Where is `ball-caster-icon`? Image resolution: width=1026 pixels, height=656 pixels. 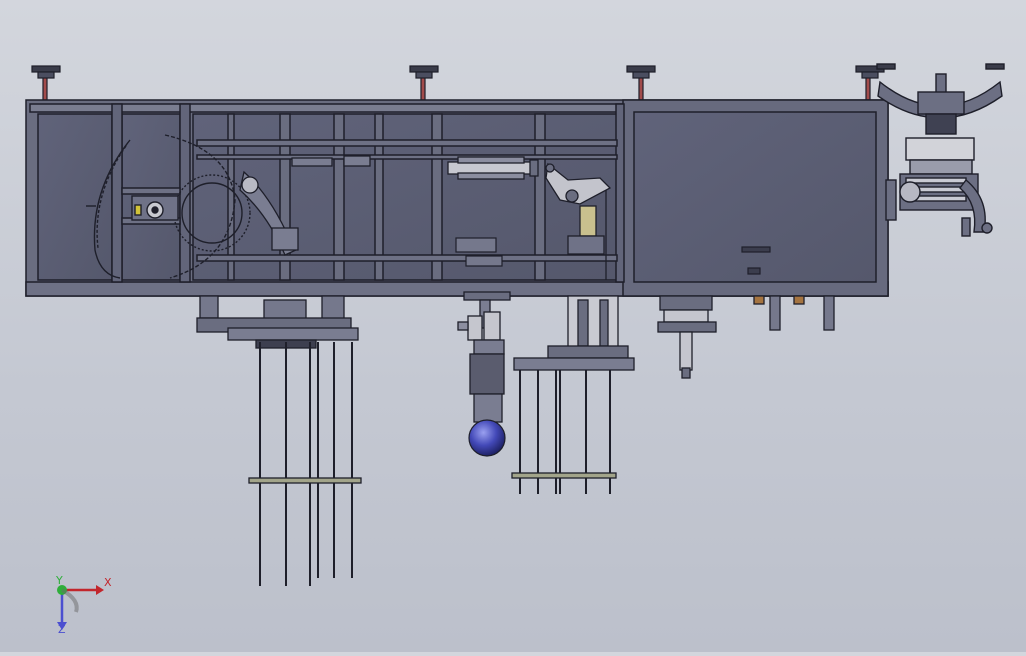 ball-caster-icon is located at coordinates (487, 438).